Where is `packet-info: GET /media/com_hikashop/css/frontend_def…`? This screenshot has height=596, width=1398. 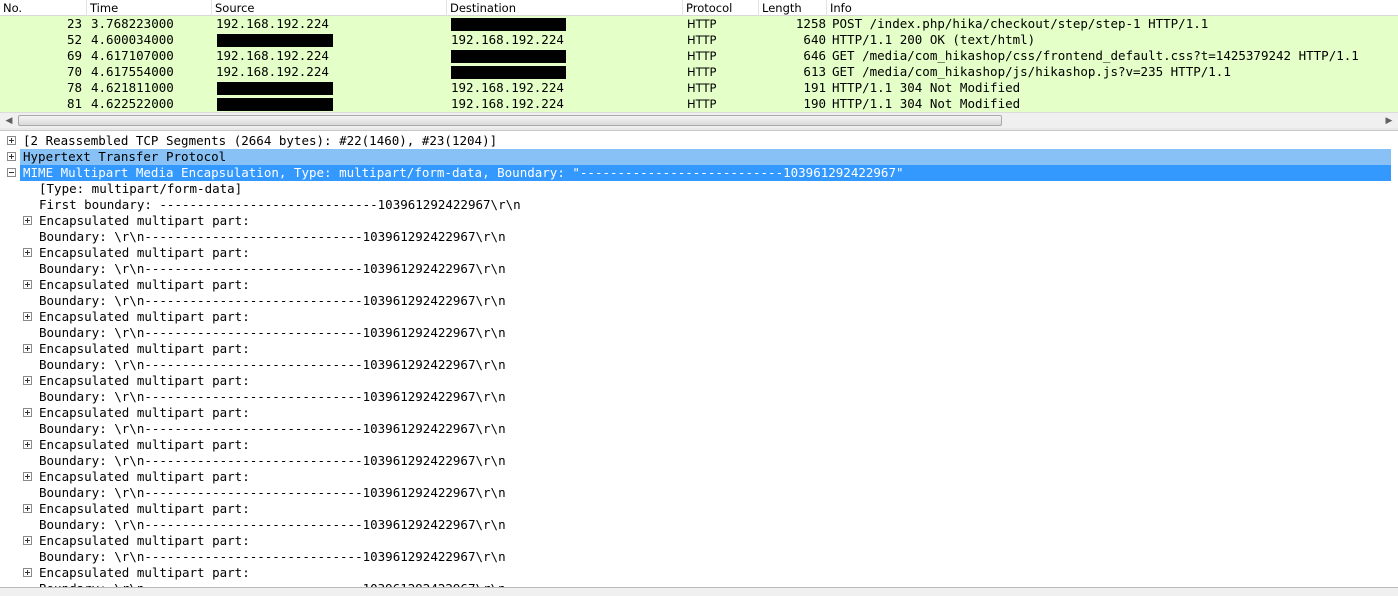
packet-info: GET /media/com_hikashop/css/frontend_def… is located at coordinates (1095, 55).